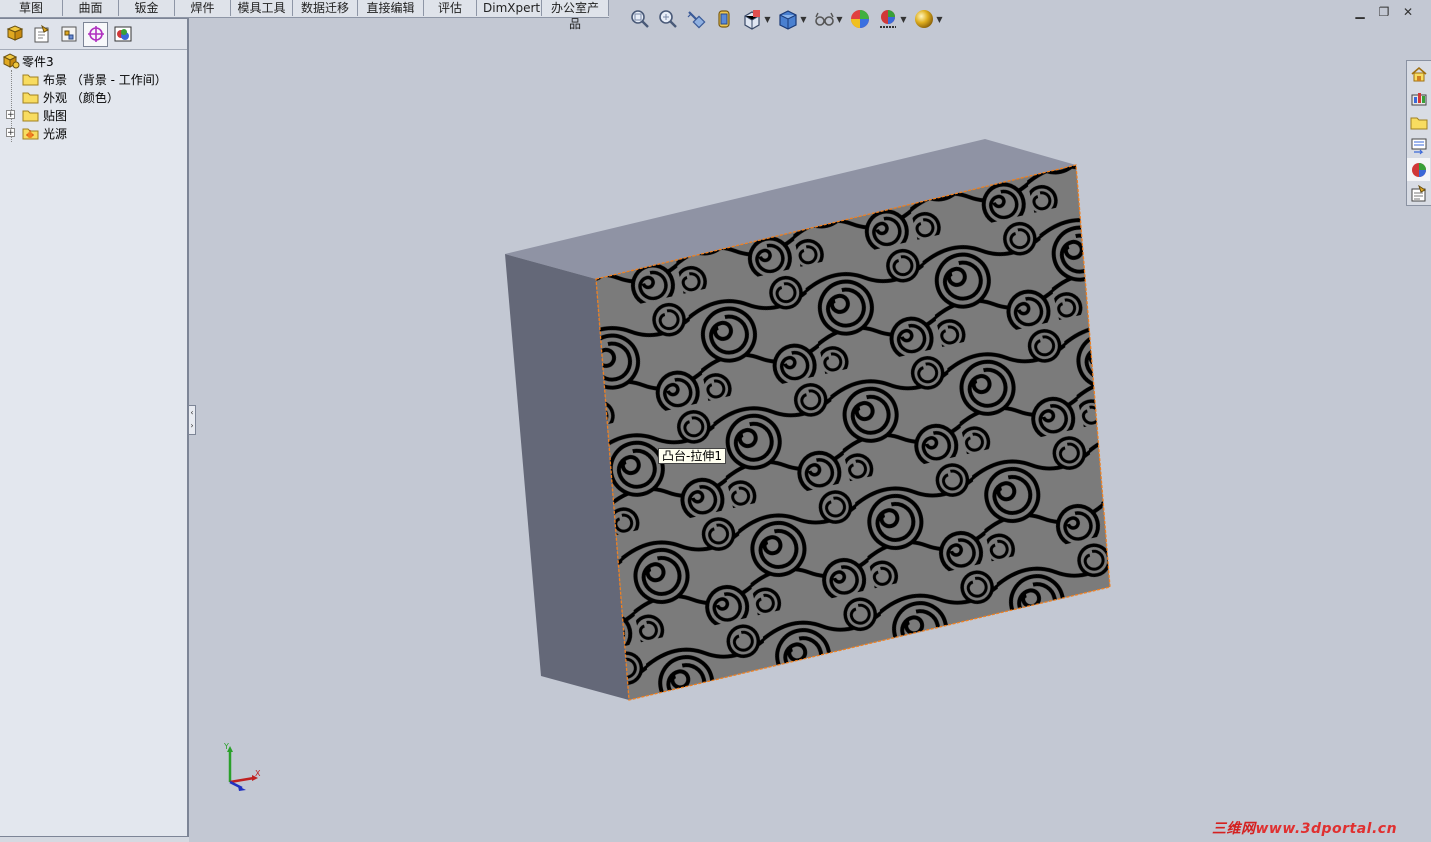  I want to click on dimxpert-icon, so click(95, 34).